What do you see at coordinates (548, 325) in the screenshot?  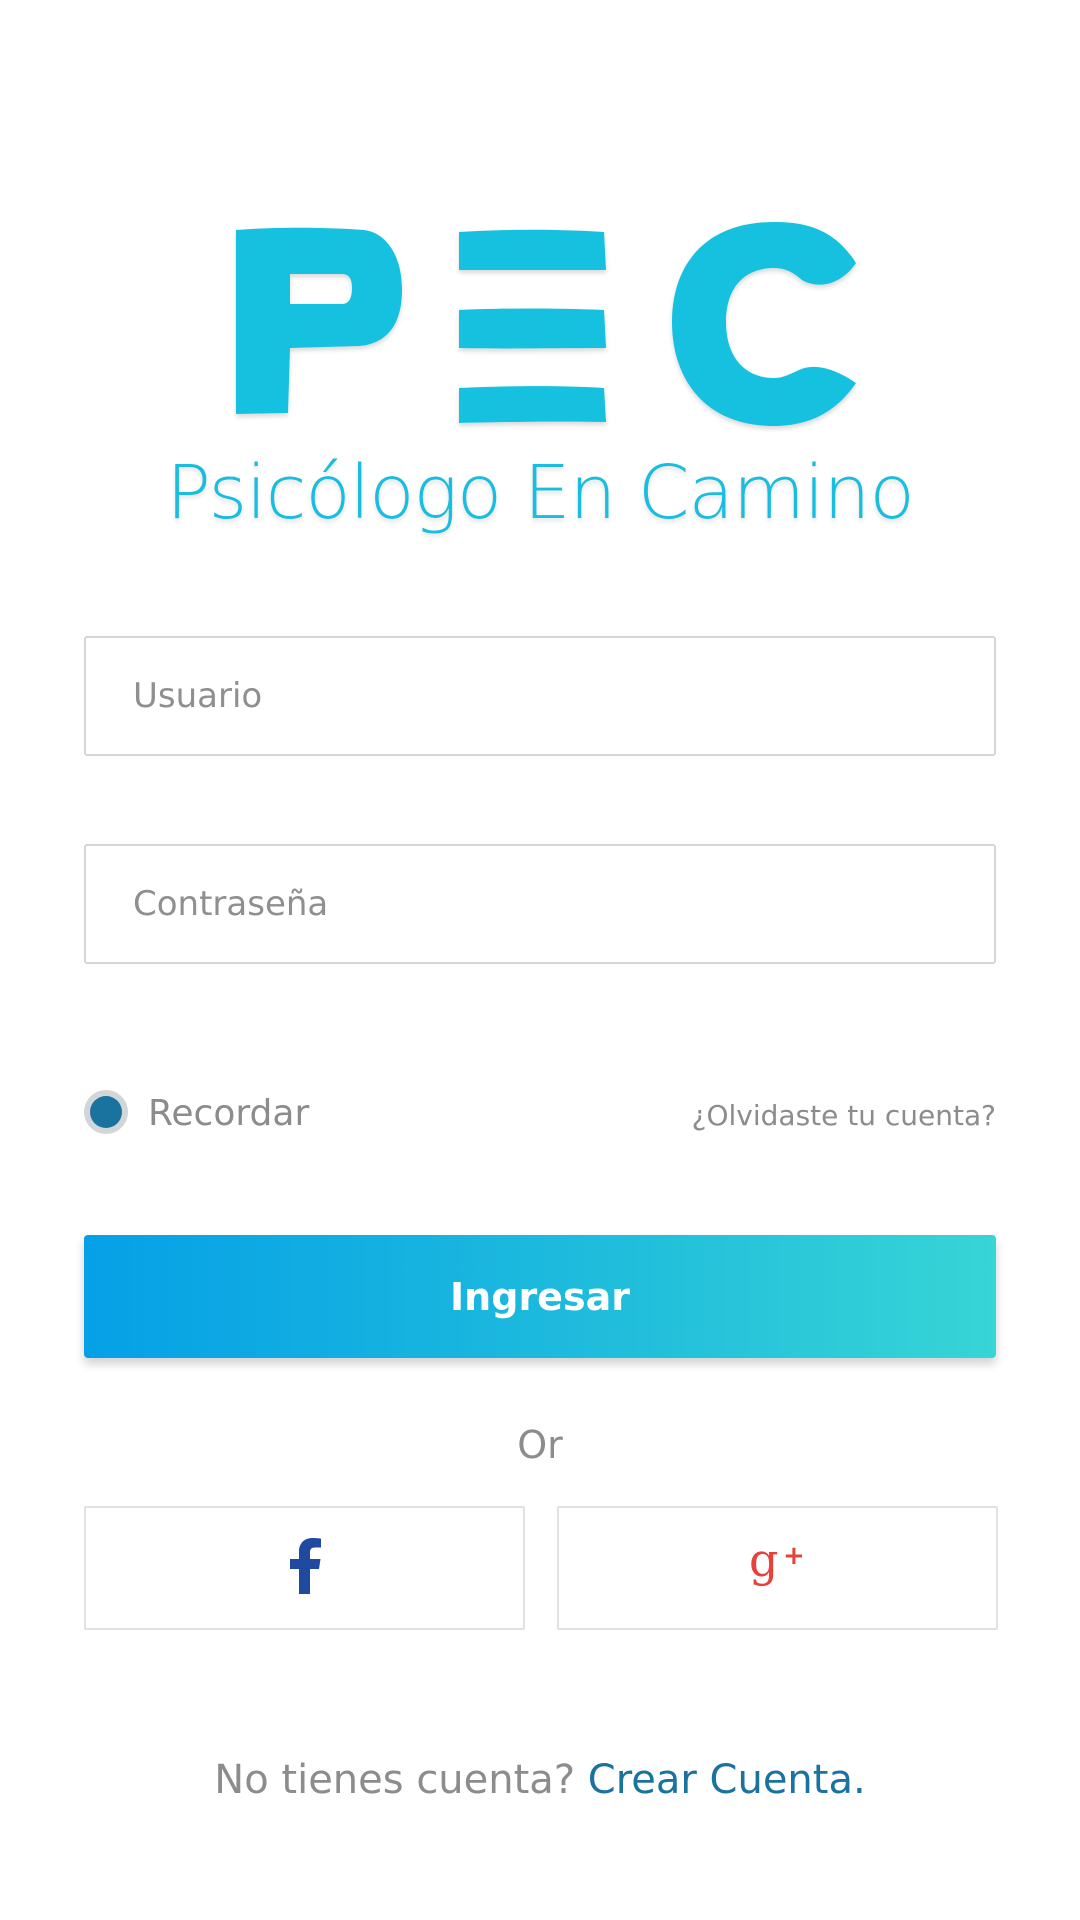 I see `pec-logo` at bounding box center [548, 325].